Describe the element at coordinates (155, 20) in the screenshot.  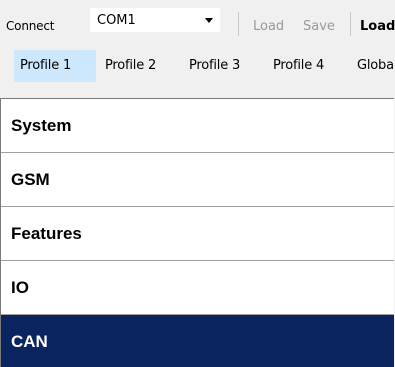
I see `port-select: COM1` at that location.